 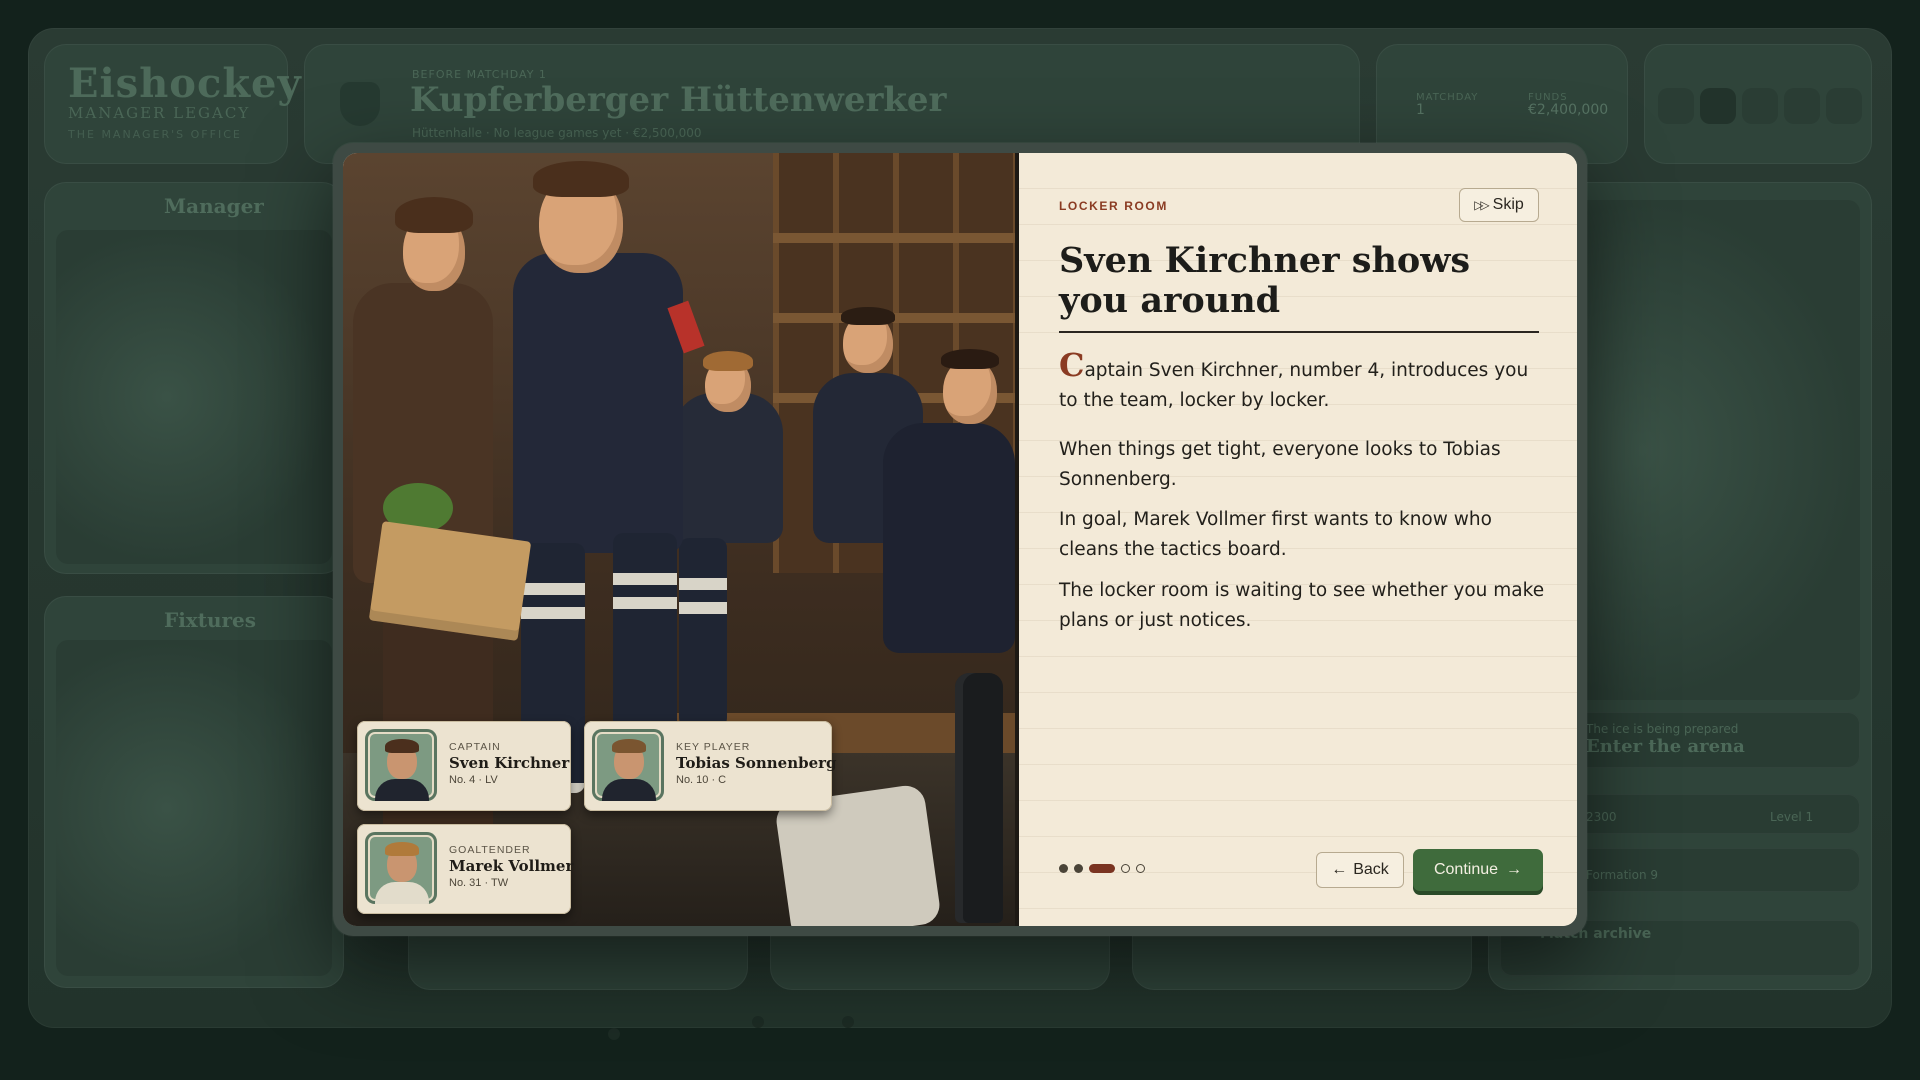 What do you see at coordinates (970, 359) in the screenshot?
I see `thinking-player-hair` at bounding box center [970, 359].